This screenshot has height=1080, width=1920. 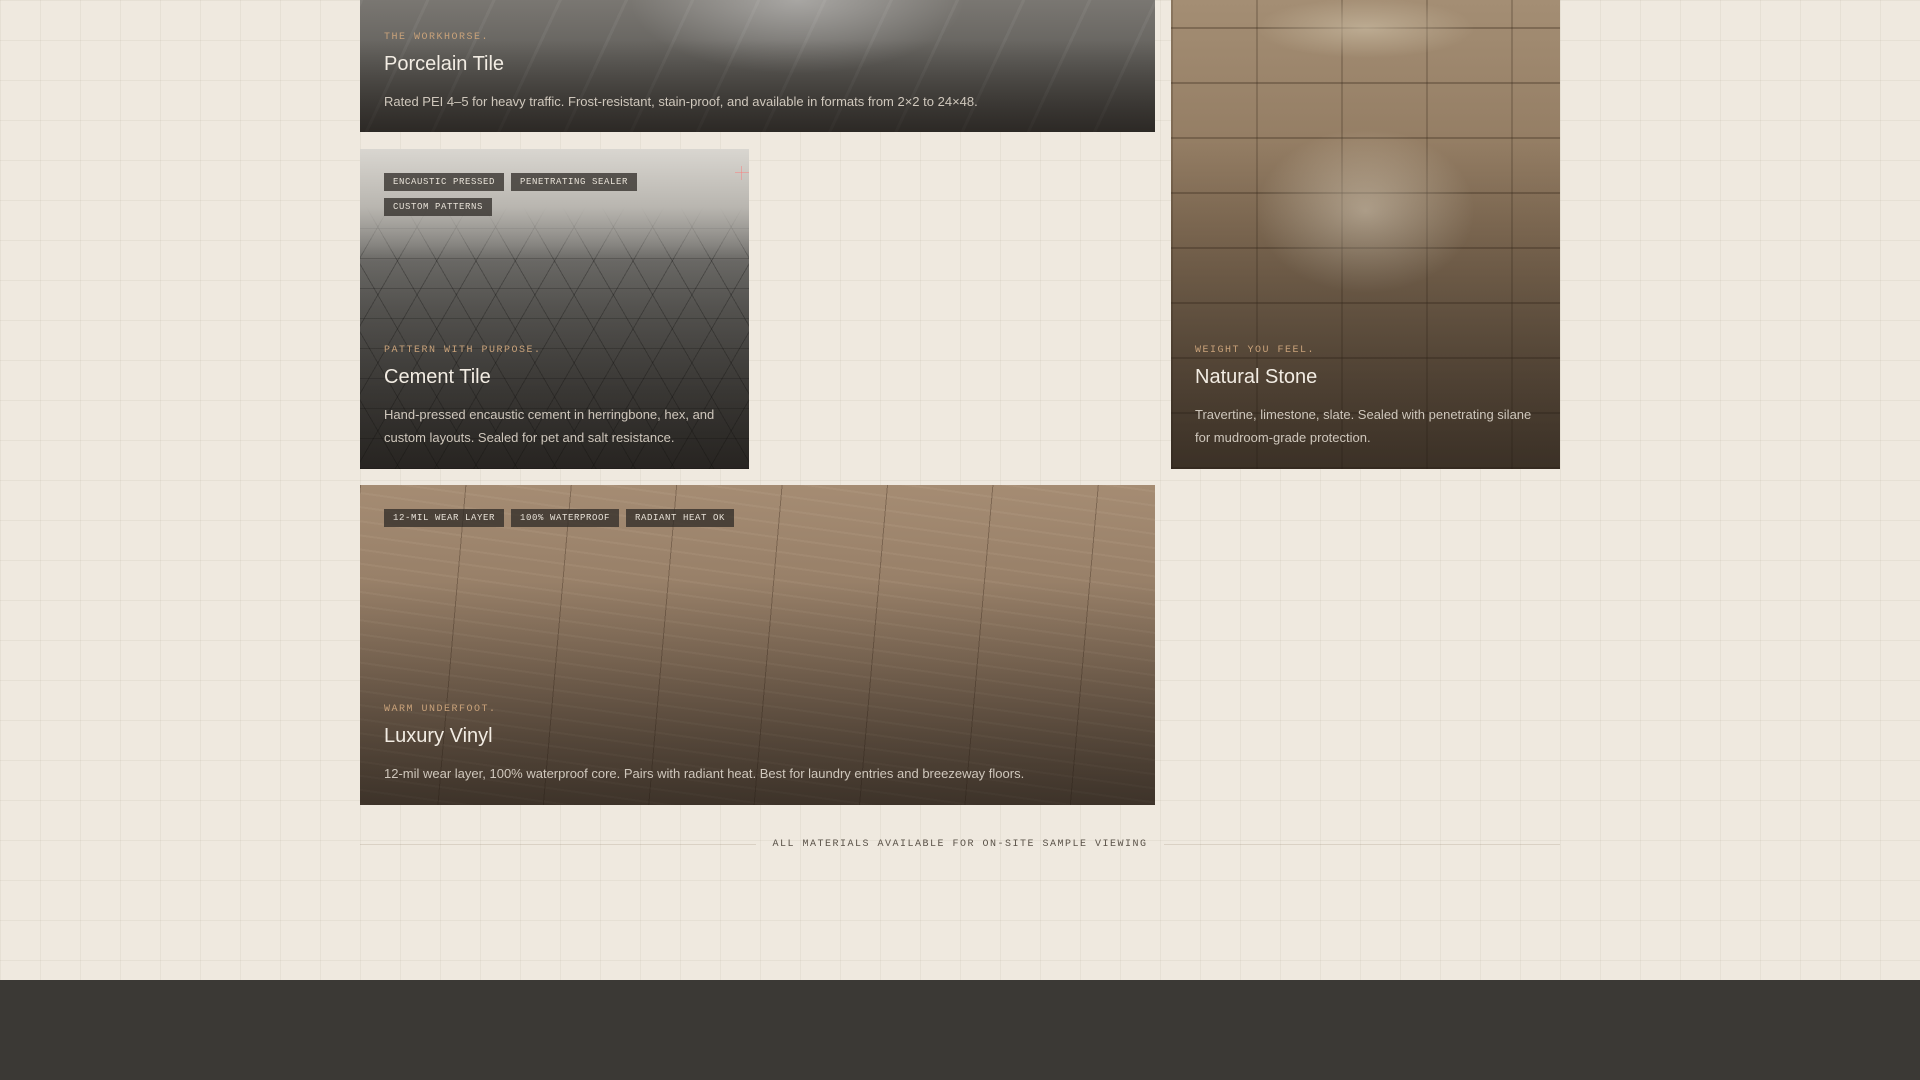 I want to click on card-title: Cement Tile, so click(x=437, y=377).